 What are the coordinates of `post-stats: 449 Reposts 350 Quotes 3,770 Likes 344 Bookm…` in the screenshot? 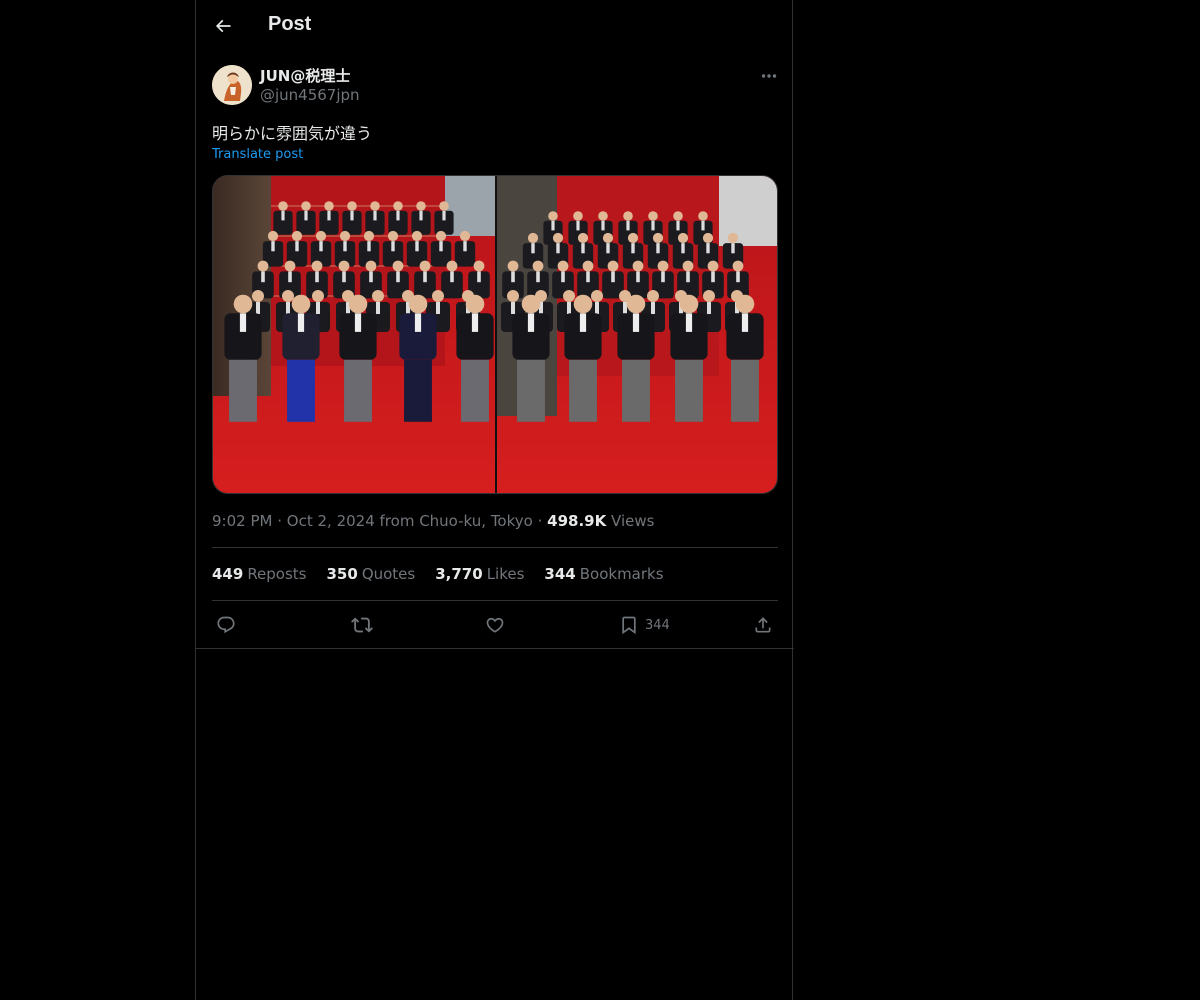 It's located at (438, 574).